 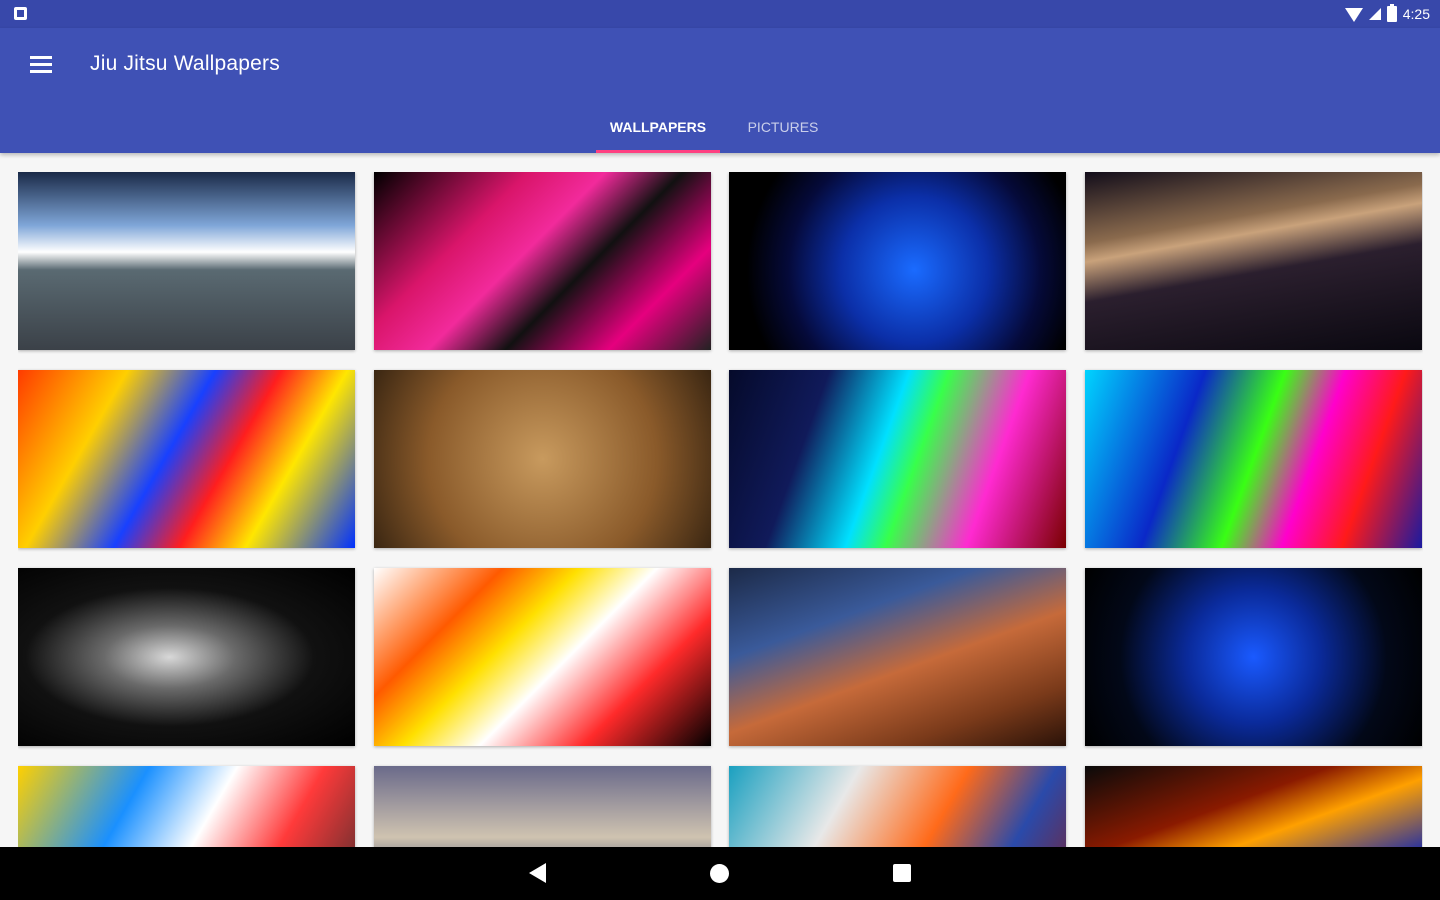 What do you see at coordinates (1391, 13) in the screenshot?
I see `battery-icon` at bounding box center [1391, 13].